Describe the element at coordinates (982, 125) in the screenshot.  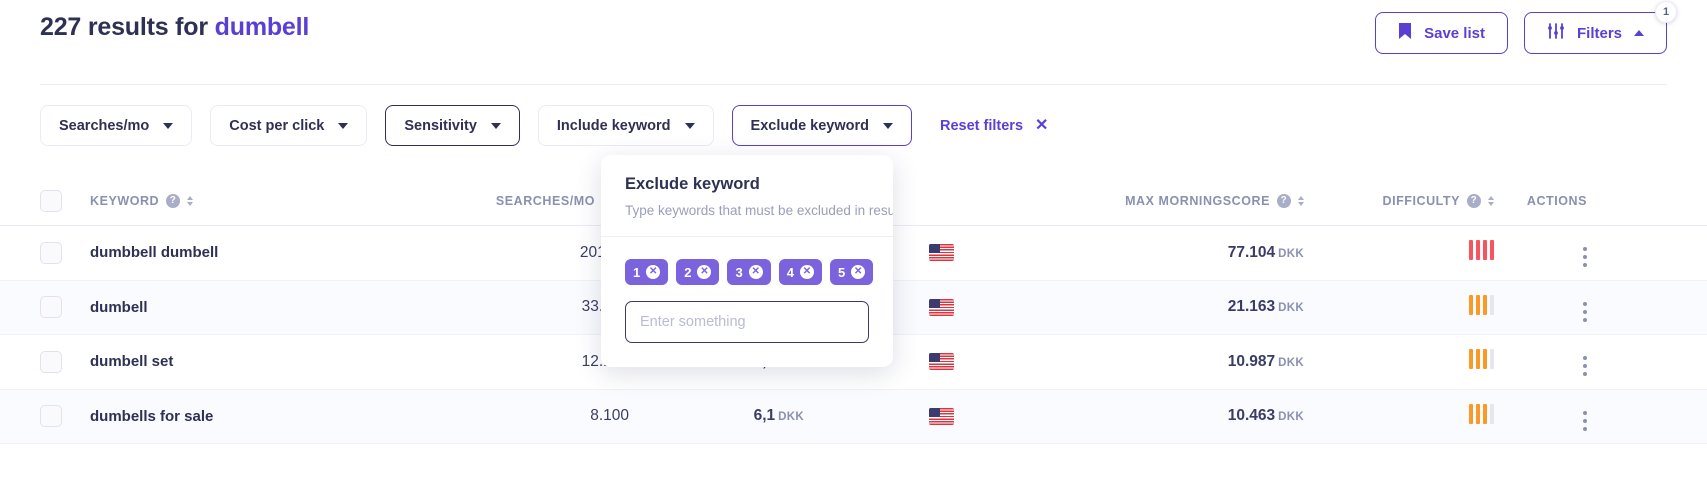
I see `reset-filters-label: Reset filters` at that location.